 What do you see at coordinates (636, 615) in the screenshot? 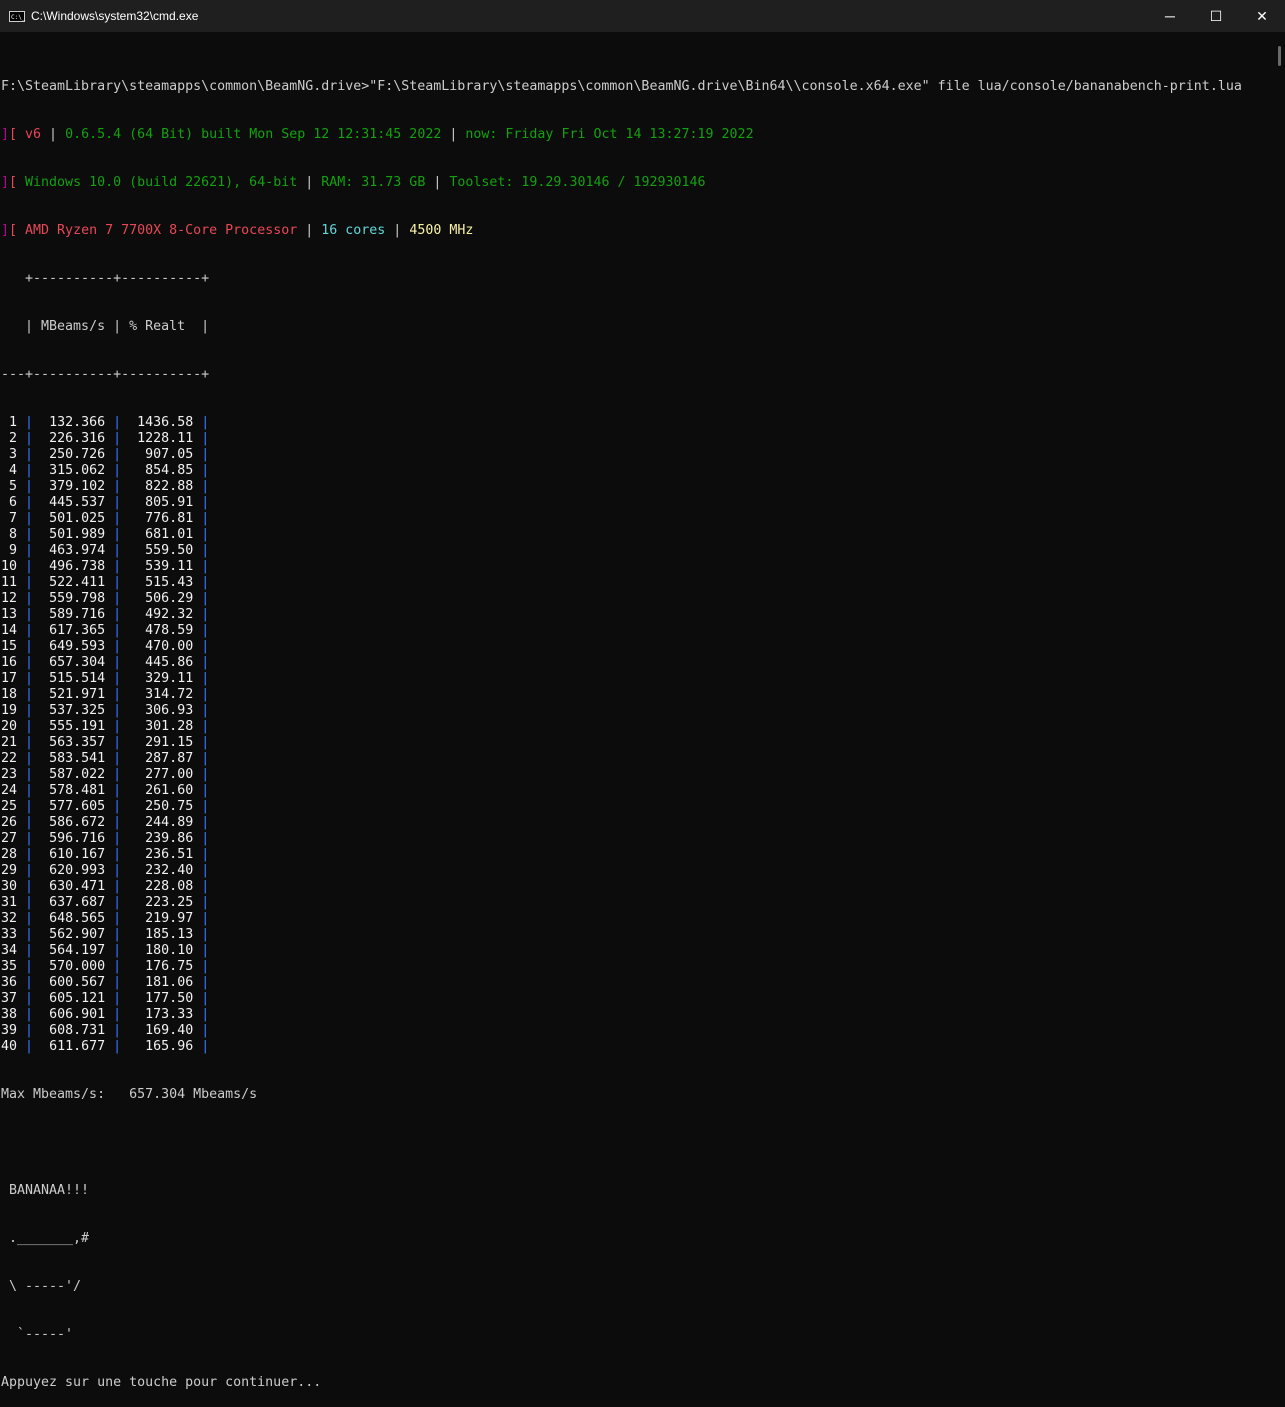
I see `table-row: 13 | 589.716 | 492.32 |` at bounding box center [636, 615].